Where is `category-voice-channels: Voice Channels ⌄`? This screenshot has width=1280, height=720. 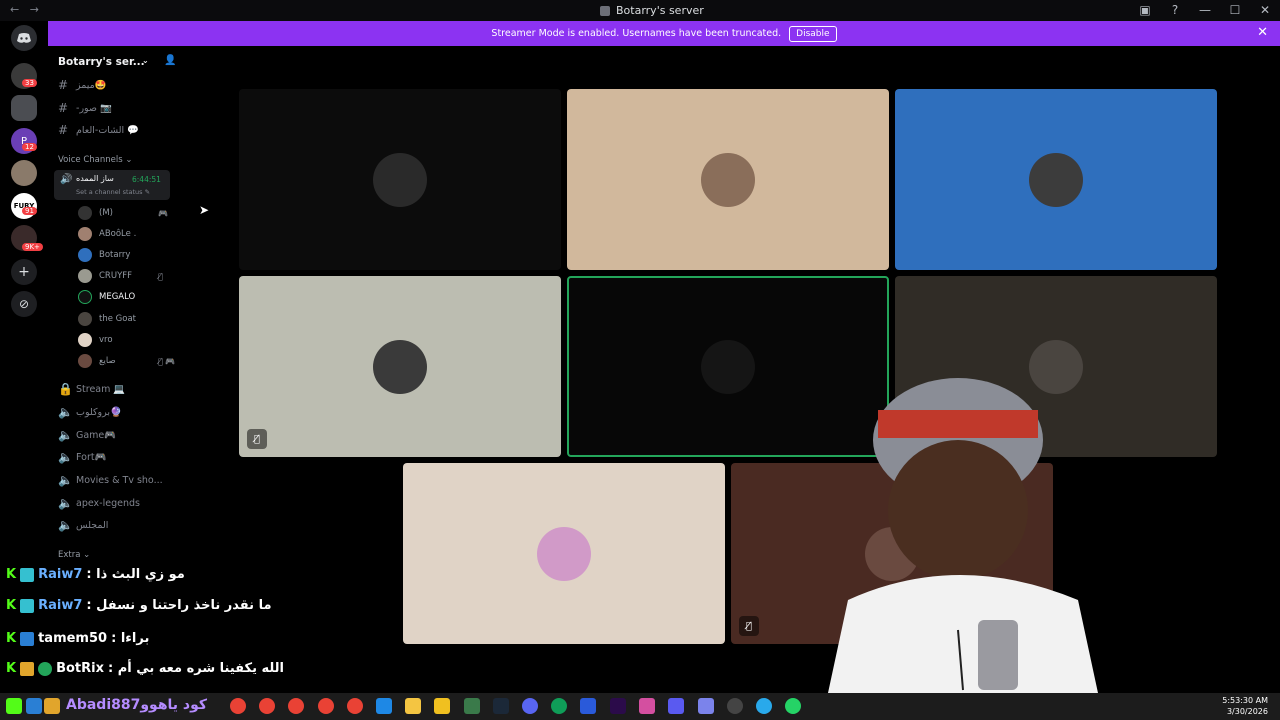 category-voice-channels: Voice Channels ⌄ is located at coordinates (95, 160).